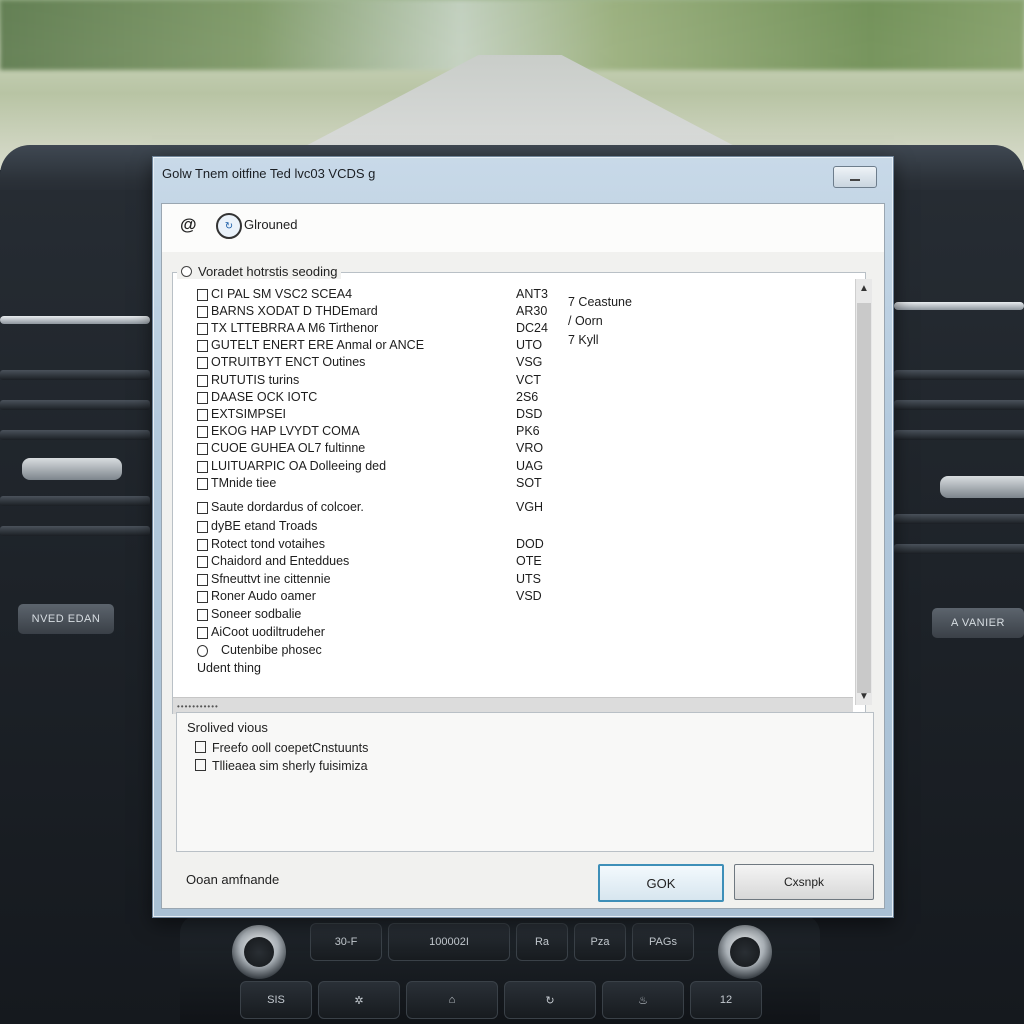  Describe the element at coordinates (513, 633) in the screenshot. I see `list-item: AiCoot uodiltrudeher` at that location.